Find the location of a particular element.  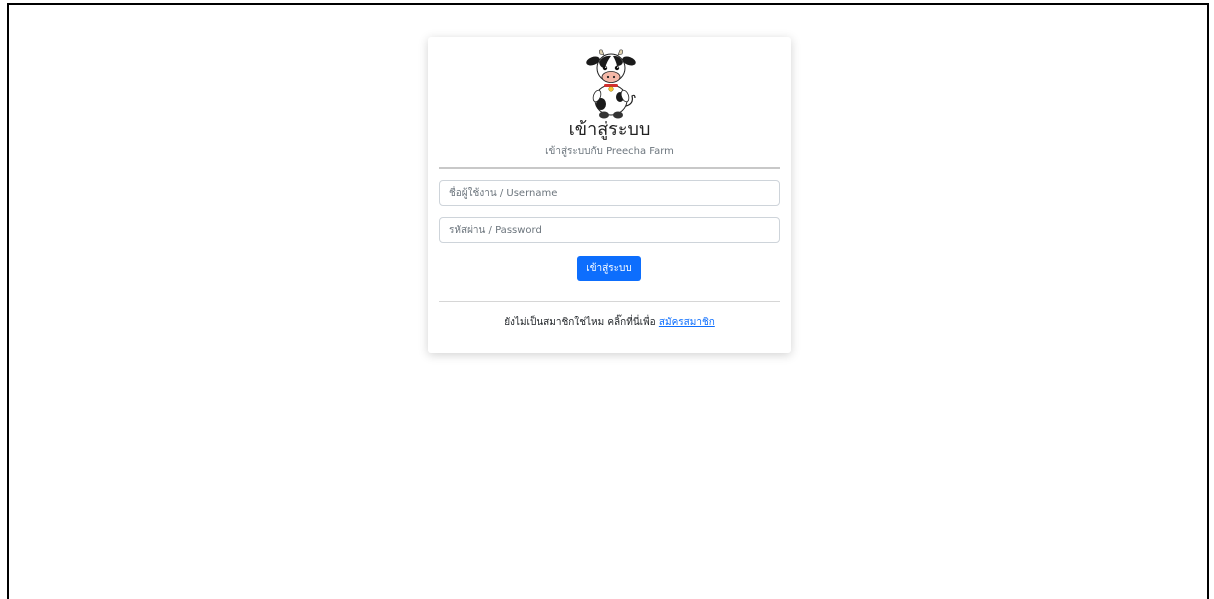

register-prompt-text: ยังไม่เป็นสมาชิกใช่ไหม คลิ๊กที่นี่เพื่อ is located at coordinates (581, 322).